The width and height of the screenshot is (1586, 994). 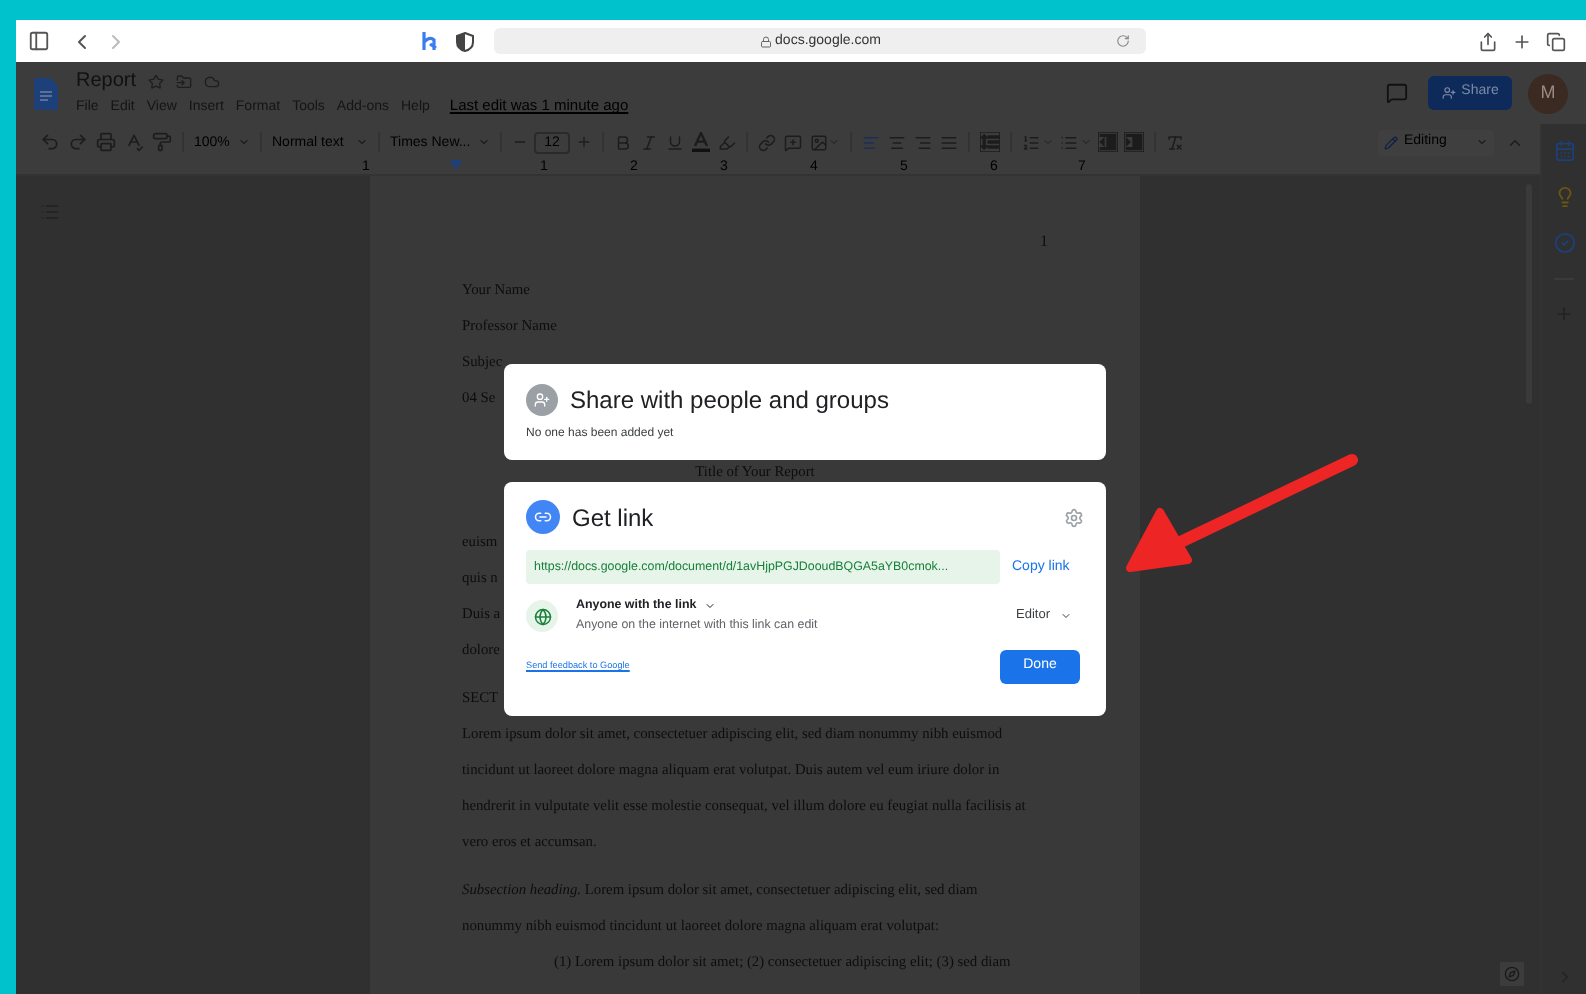 I want to click on sidebar-icon, so click(x=39, y=41).